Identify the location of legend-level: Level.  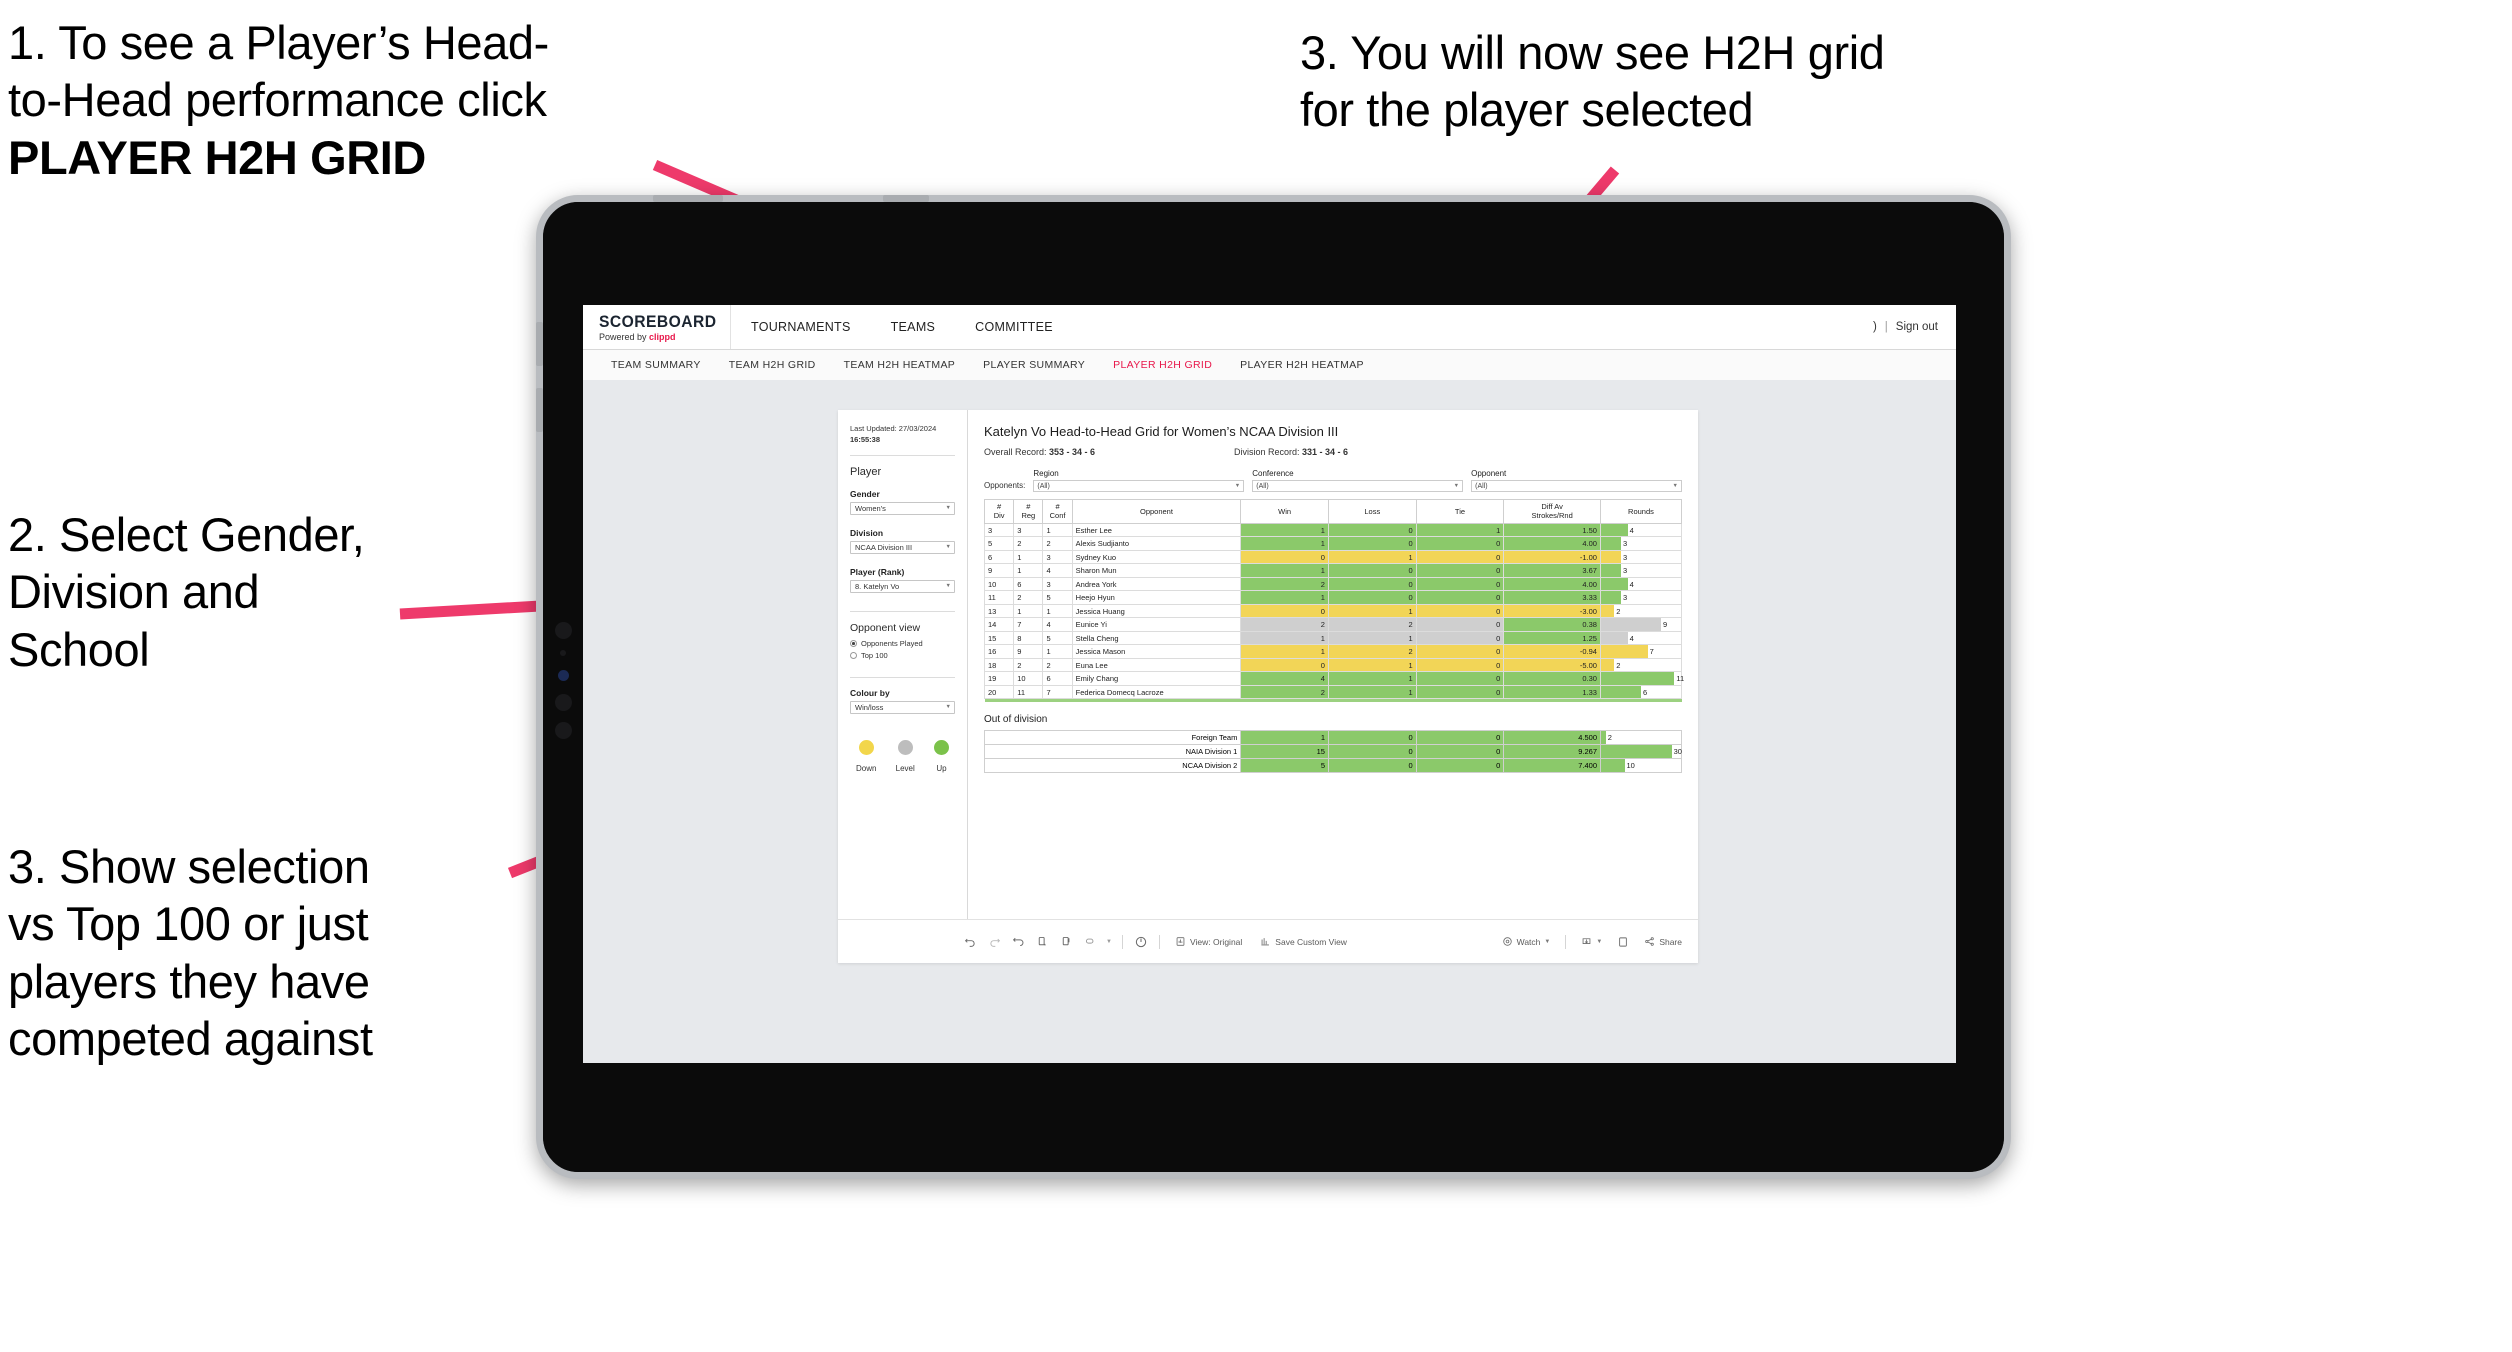
(905, 756).